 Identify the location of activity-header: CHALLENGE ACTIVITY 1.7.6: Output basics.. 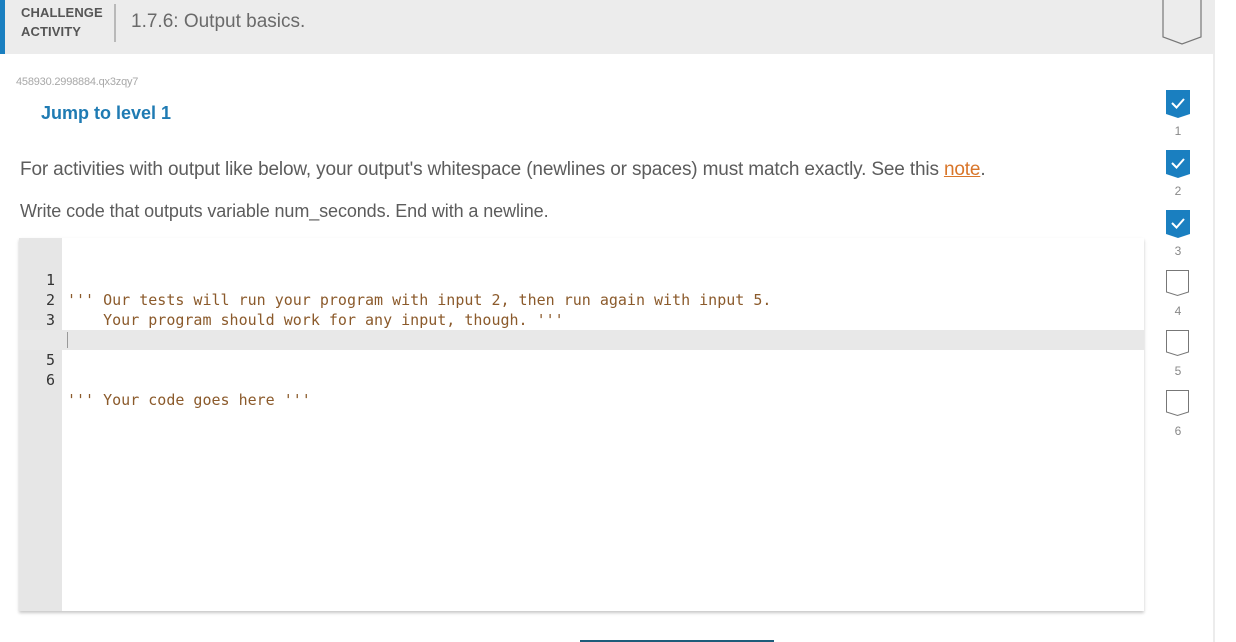
(606, 27).